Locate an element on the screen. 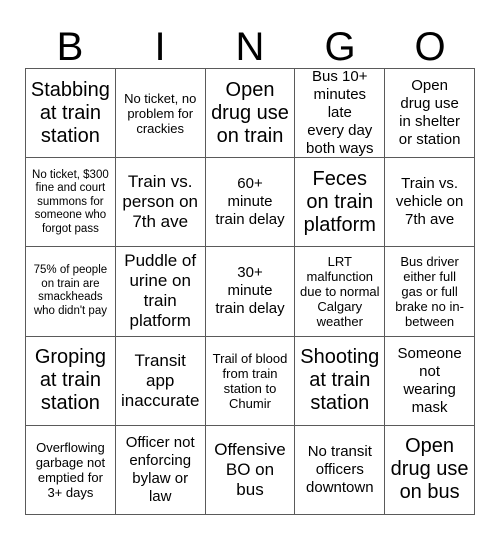 The height and width of the screenshot is (544, 500). bingo-cell: No ticket, no problem for crackies is located at coordinates (160, 114).